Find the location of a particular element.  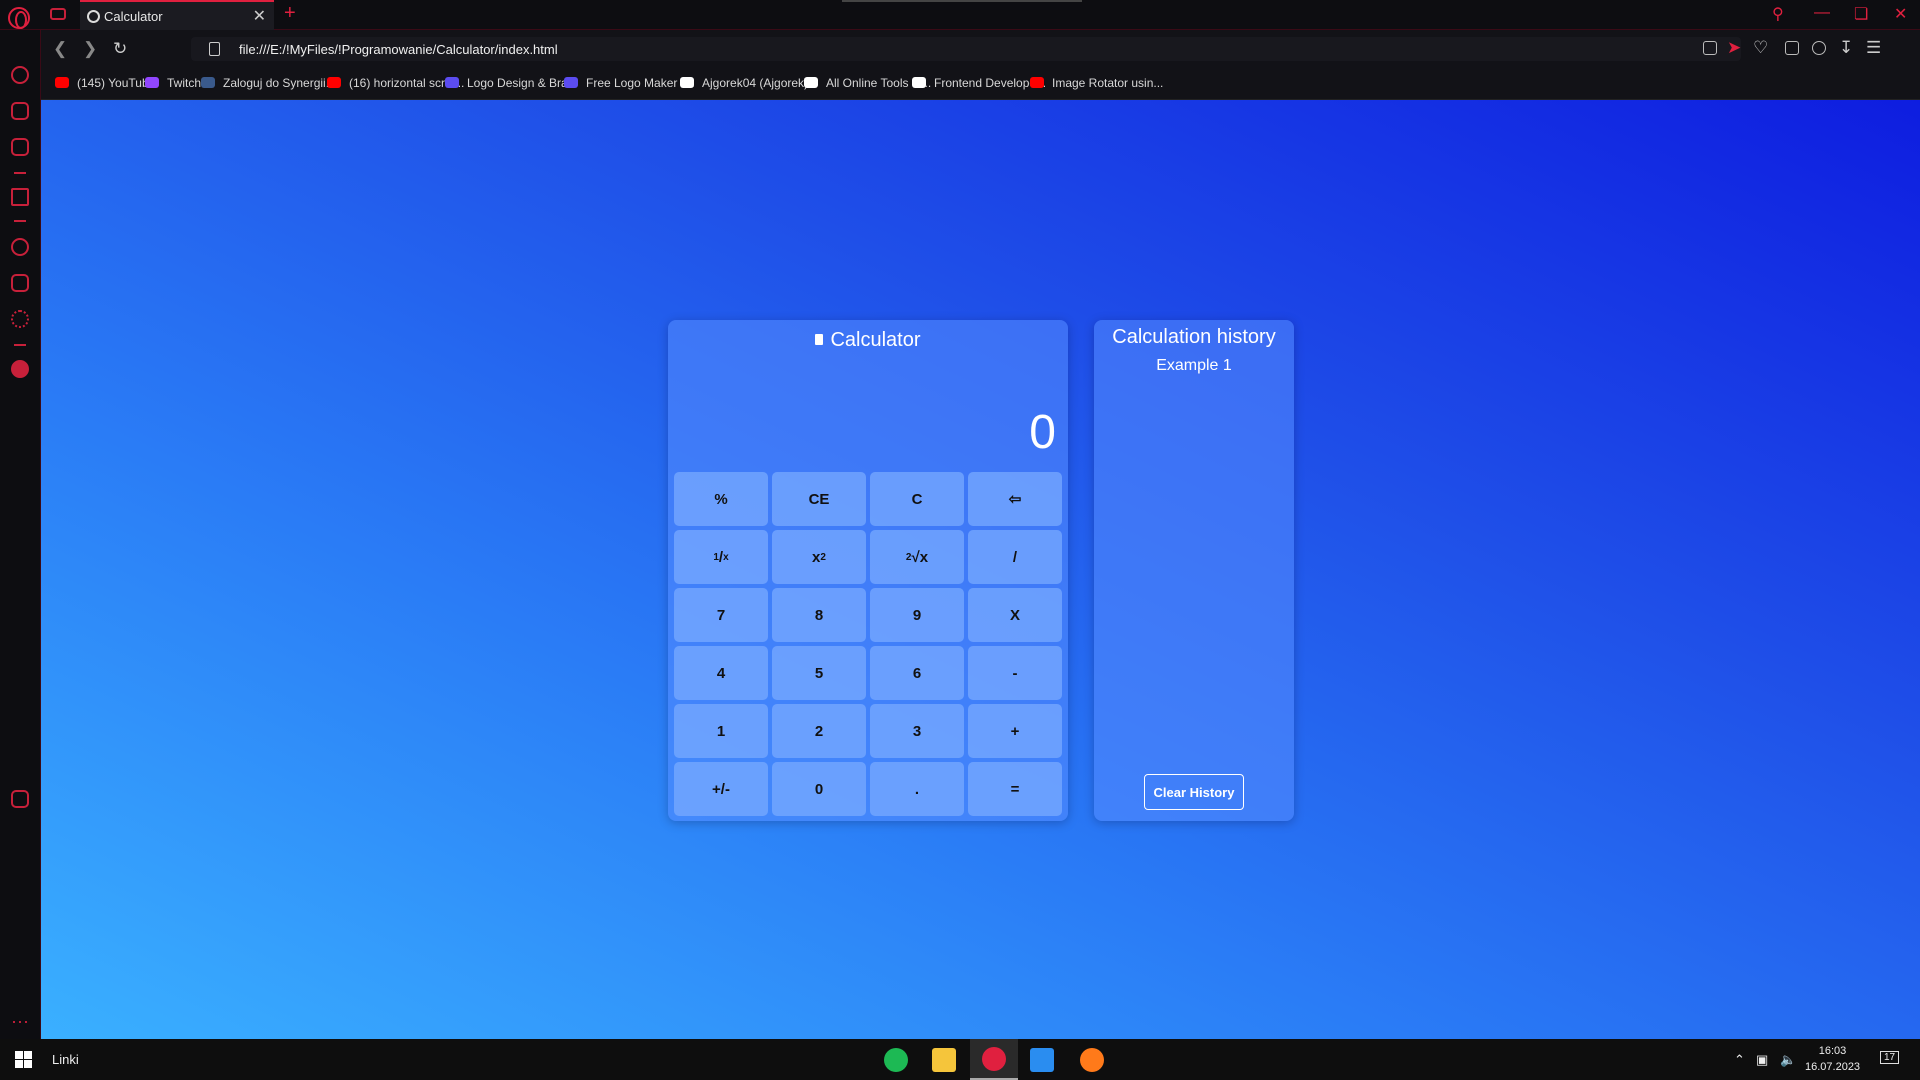

decimal-key: . is located at coordinates (917, 789).